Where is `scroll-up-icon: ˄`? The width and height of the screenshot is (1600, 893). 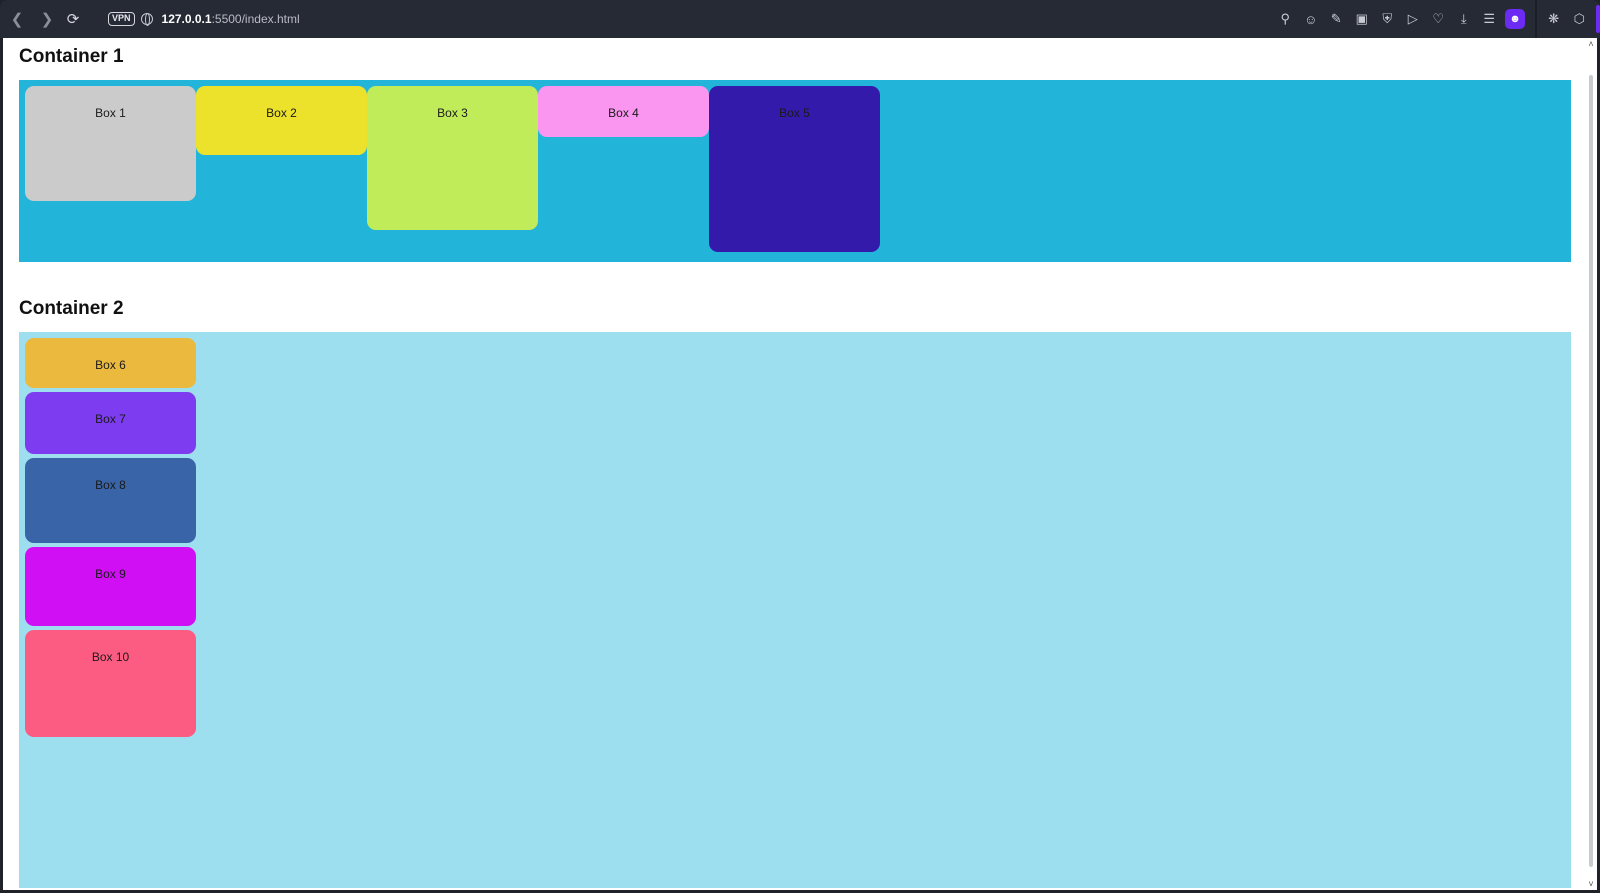 scroll-up-icon: ˄ is located at coordinates (1591, 44).